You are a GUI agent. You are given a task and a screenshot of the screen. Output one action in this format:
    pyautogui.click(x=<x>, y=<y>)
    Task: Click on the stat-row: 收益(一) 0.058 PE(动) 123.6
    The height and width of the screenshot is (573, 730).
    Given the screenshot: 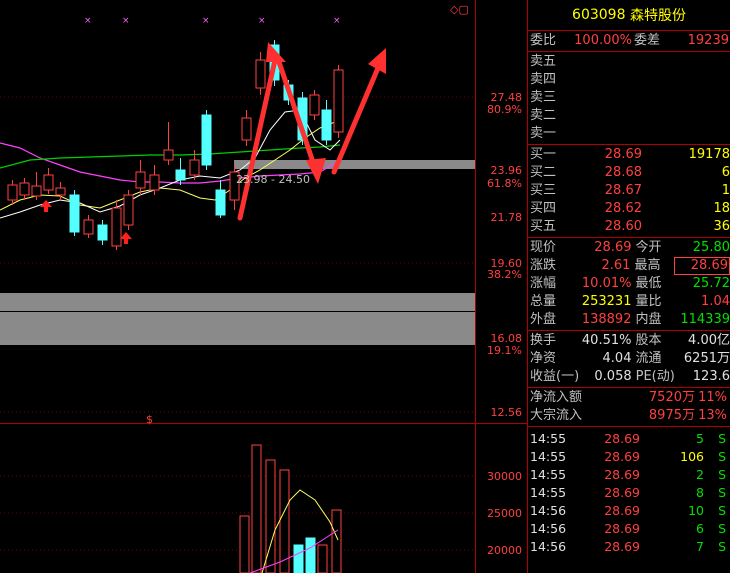 What is the action you would take?
    pyautogui.click(x=629, y=377)
    